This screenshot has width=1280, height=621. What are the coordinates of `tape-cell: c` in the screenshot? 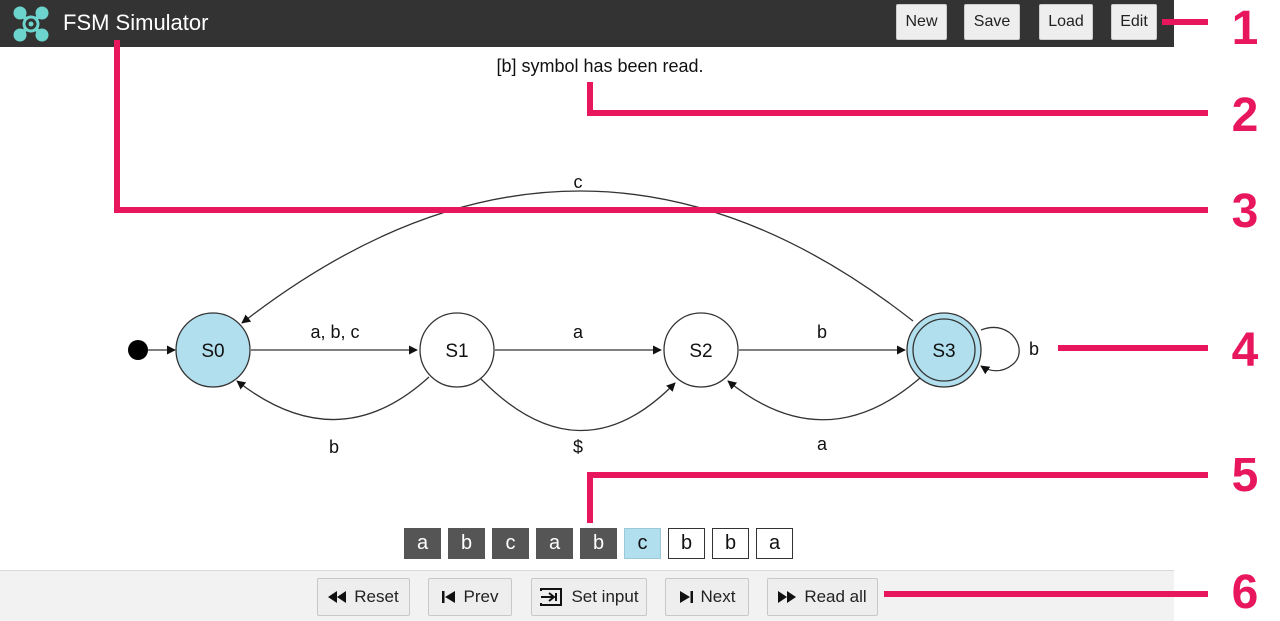 It's located at (510, 543).